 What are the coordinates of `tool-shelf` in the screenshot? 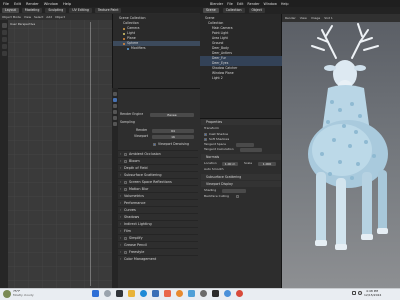 It's located at (4, 154).